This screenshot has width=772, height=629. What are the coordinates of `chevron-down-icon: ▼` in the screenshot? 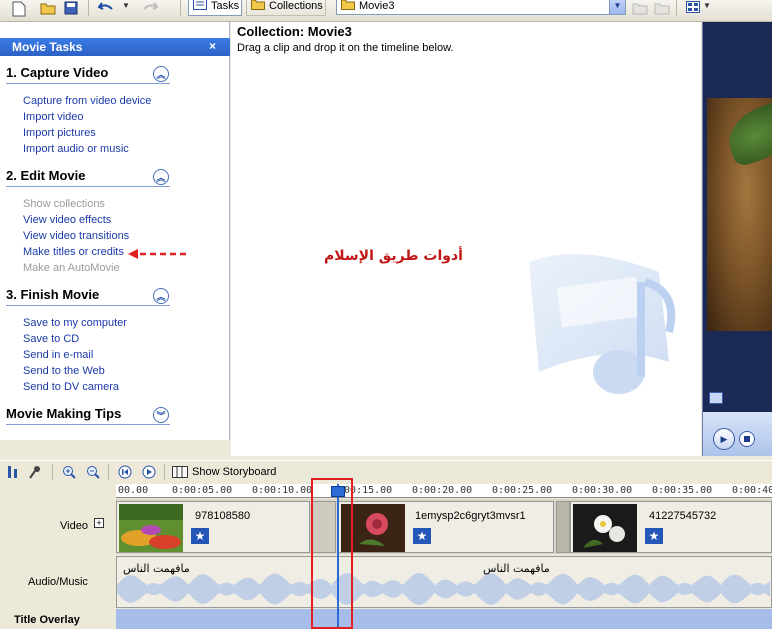 It's located at (617, 7).